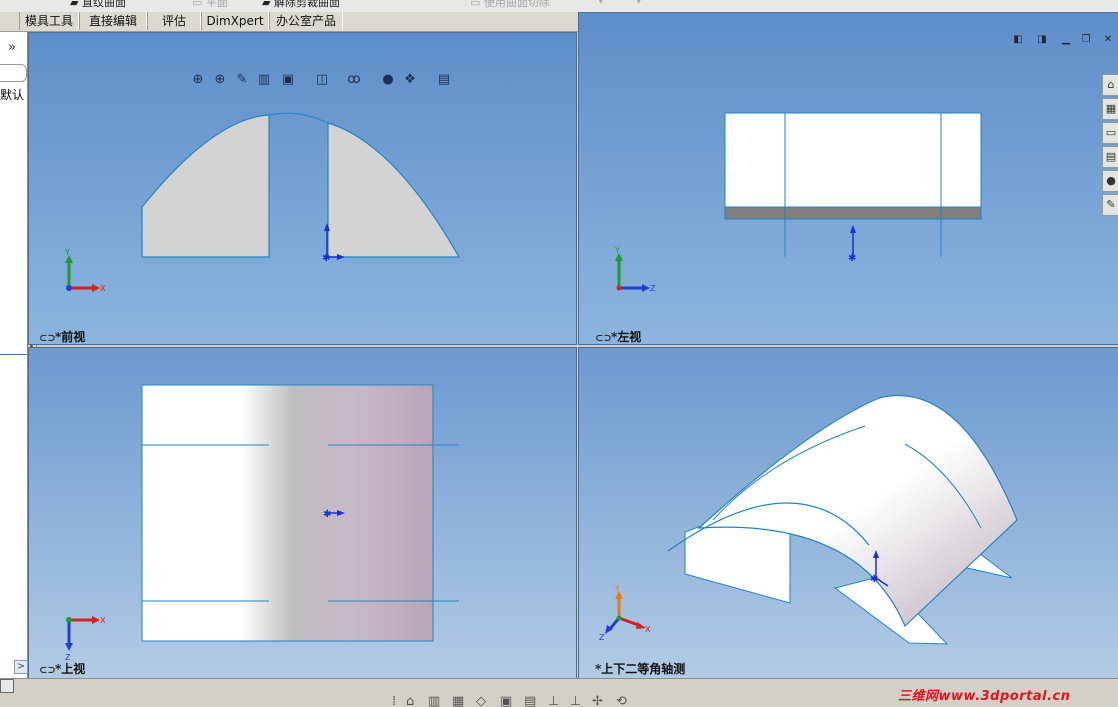 This screenshot has width=1118, height=707. Describe the element at coordinates (1086, 39) in the screenshot. I see `restore-icon: ❐` at that location.